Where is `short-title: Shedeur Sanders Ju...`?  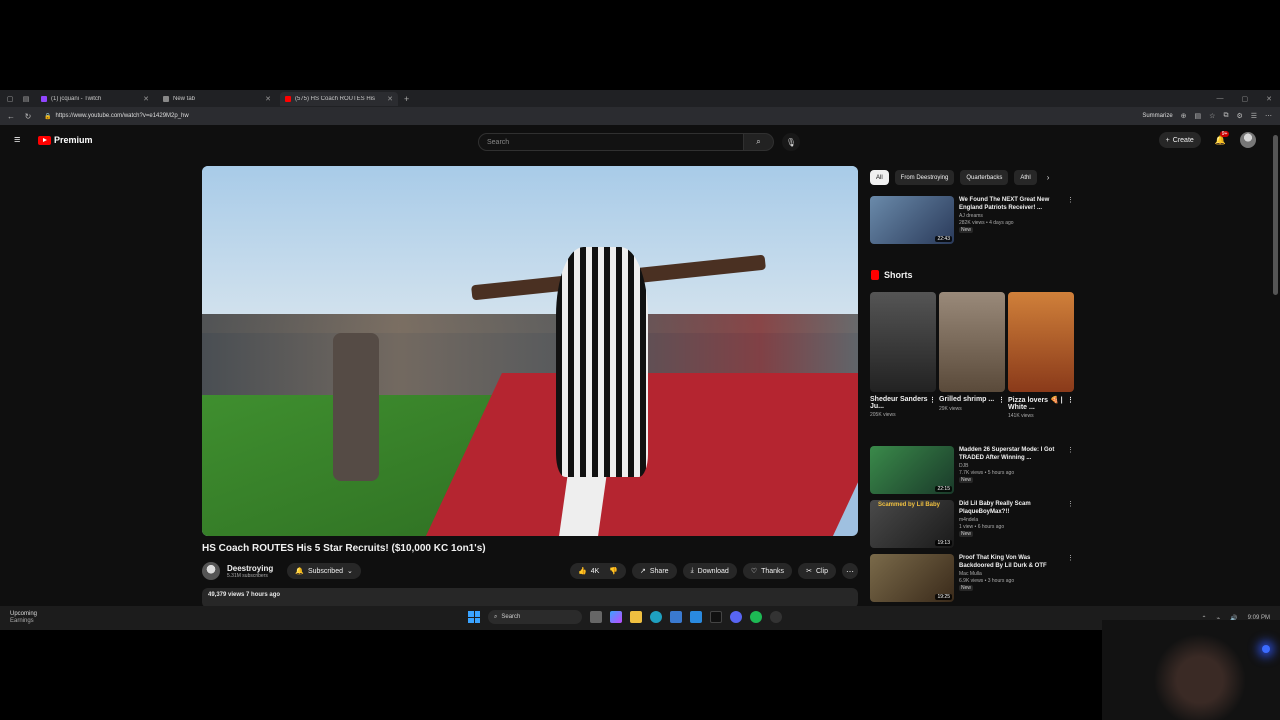 short-title: Shedeur Sanders Ju... is located at coordinates (899, 403).